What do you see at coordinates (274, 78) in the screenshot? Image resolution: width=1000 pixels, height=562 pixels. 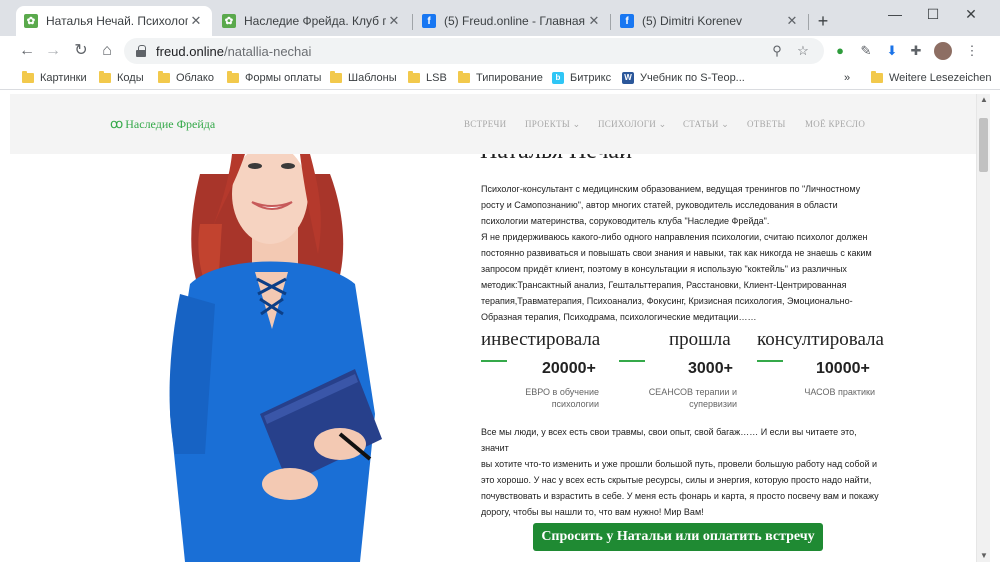 I see `bookmark-folder: Формы оплаты` at bounding box center [274, 78].